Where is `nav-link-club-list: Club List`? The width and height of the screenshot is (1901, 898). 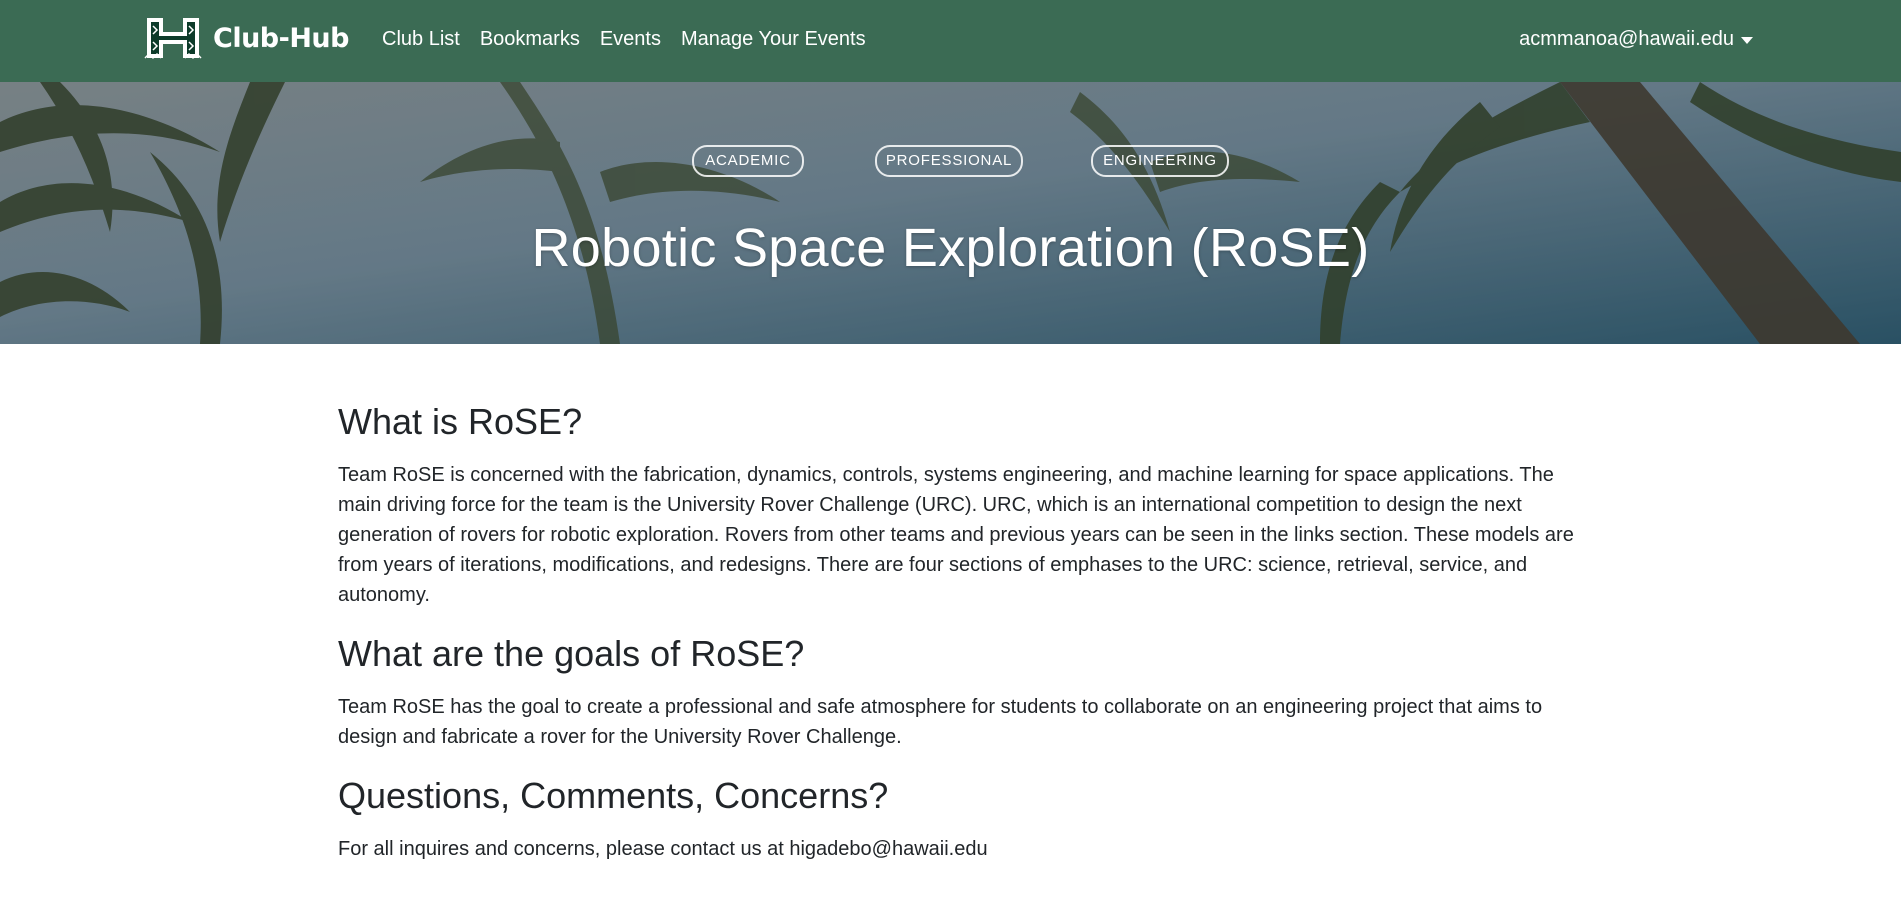 nav-link-club-list: Club List is located at coordinates (421, 39).